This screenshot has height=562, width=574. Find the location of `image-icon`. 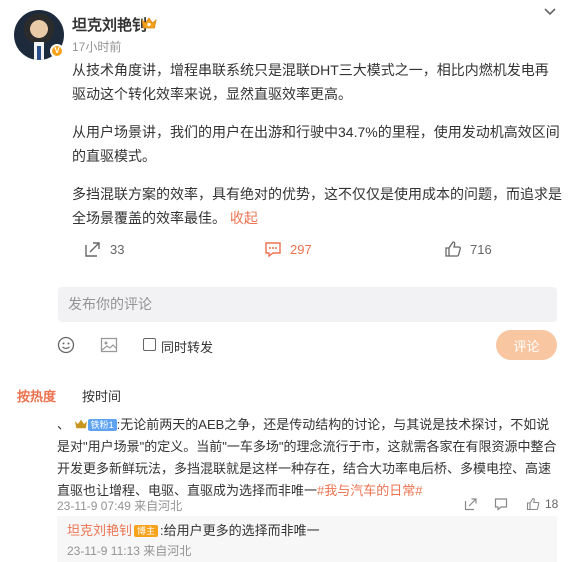

image-icon is located at coordinates (109, 345).